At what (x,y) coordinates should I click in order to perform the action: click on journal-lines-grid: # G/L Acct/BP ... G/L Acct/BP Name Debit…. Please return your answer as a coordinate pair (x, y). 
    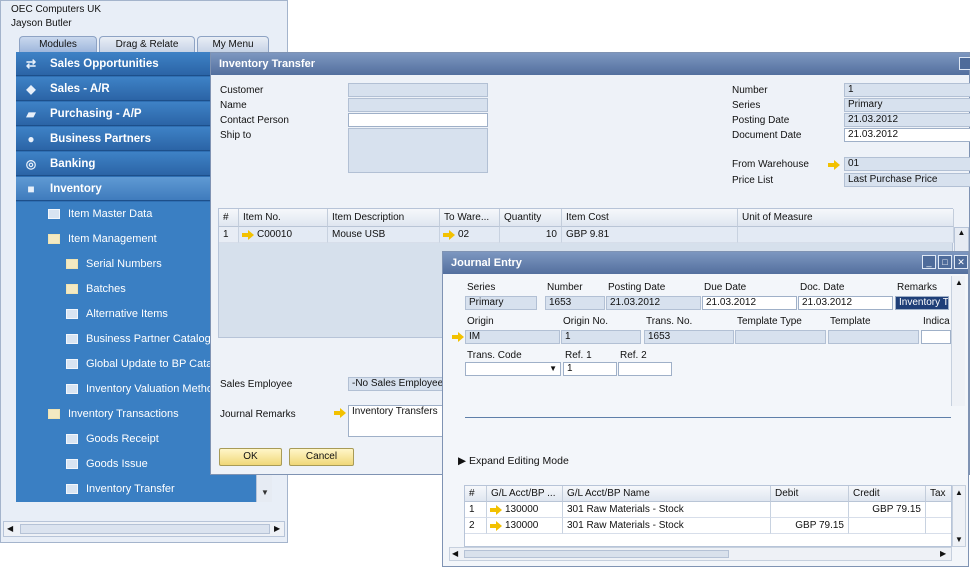
    Looking at the image, I should click on (708, 516).